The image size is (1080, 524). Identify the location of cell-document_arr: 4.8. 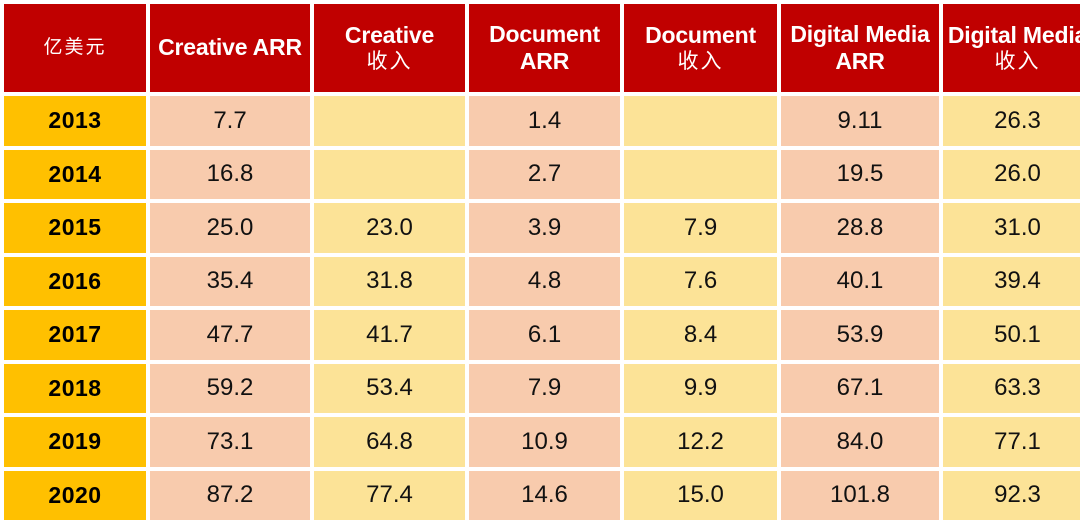
(544, 281).